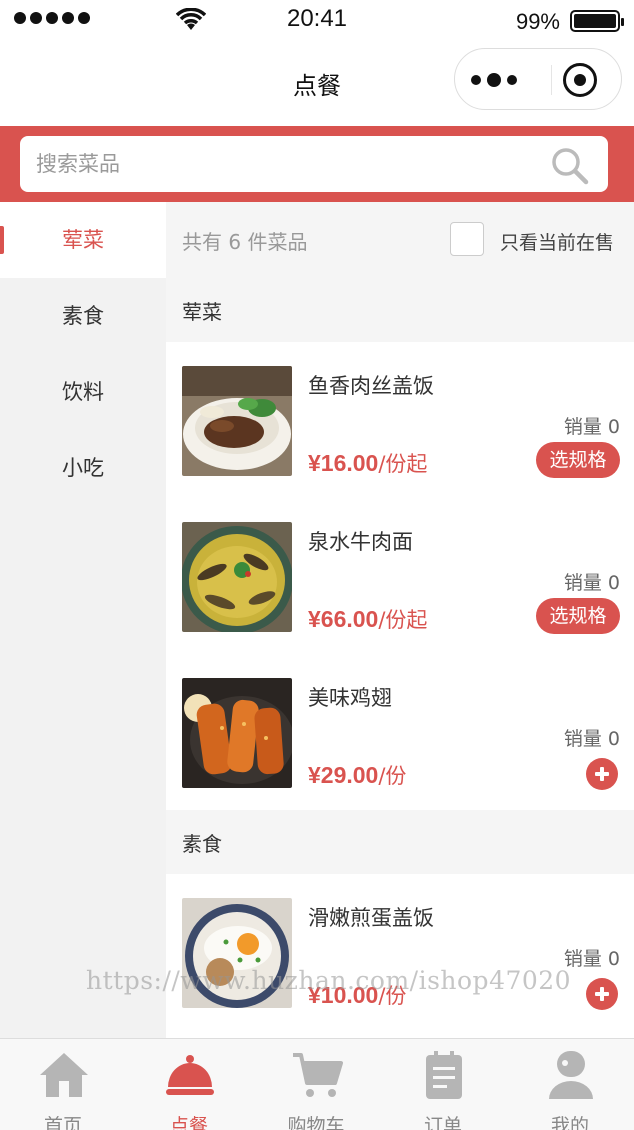 The width and height of the screenshot is (634, 1130). Describe the element at coordinates (350, 698) in the screenshot. I see `dish-name: 美味鸡翅` at that location.